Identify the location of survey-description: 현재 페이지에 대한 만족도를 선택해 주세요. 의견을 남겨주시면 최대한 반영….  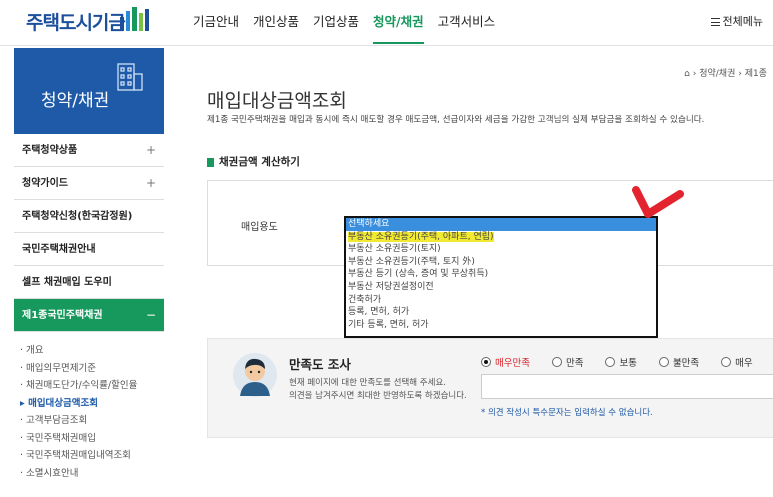
(378, 389).